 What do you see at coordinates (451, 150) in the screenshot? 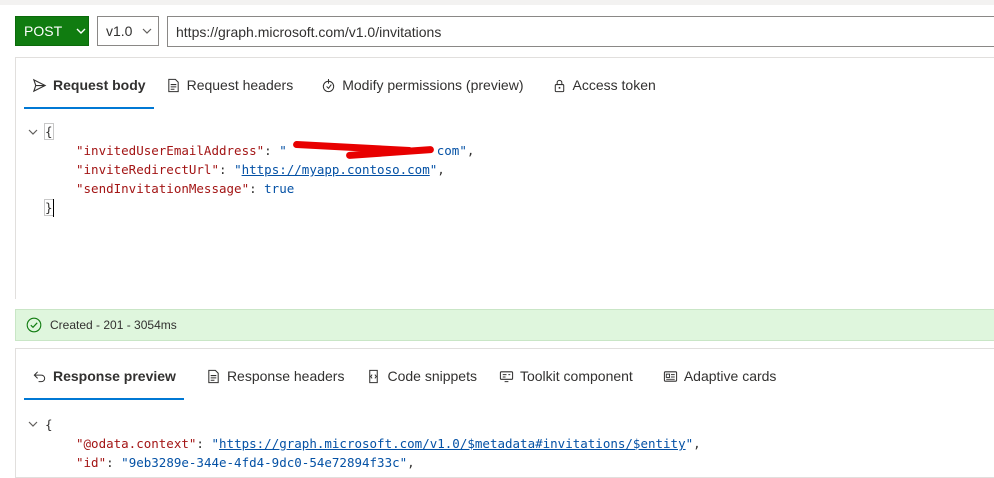
I see `json-value-tail: com"` at bounding box center [451, 150].